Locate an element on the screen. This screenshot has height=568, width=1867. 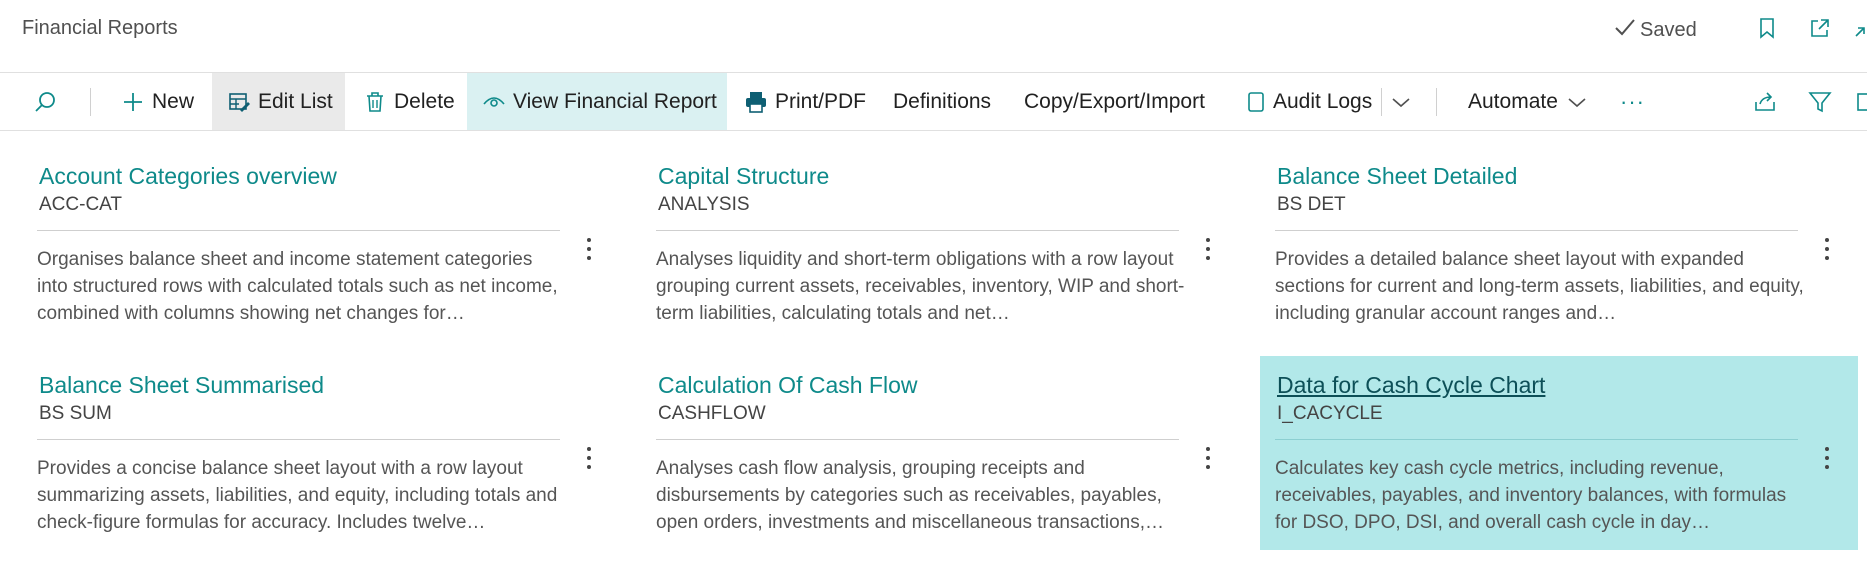
report-title-link: Data for Cash Cycle Chart is located at coordinates (1411, 385).